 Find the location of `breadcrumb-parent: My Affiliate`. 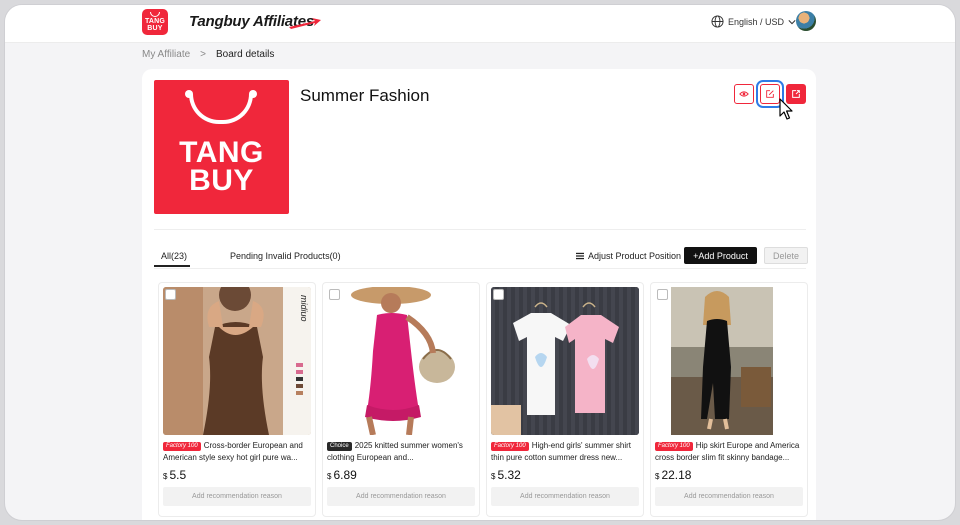

breadcrumb-parent: My Affiliate is located at coordinates (166, 54).